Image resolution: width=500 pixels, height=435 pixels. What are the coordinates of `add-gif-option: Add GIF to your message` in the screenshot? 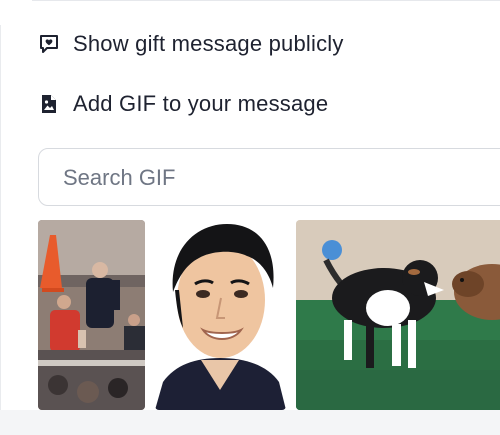 It's located at (183, 104).